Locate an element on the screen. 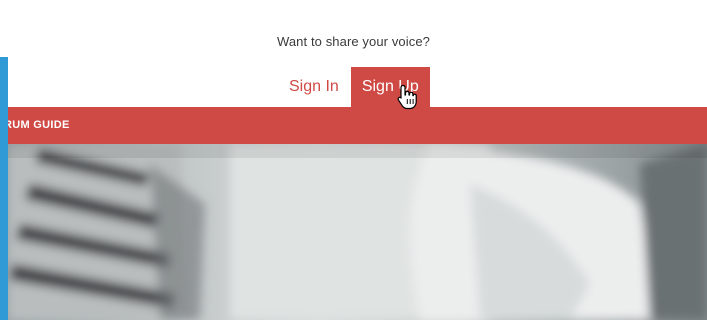  left-accent-bar is located at coordinates (4, 188).